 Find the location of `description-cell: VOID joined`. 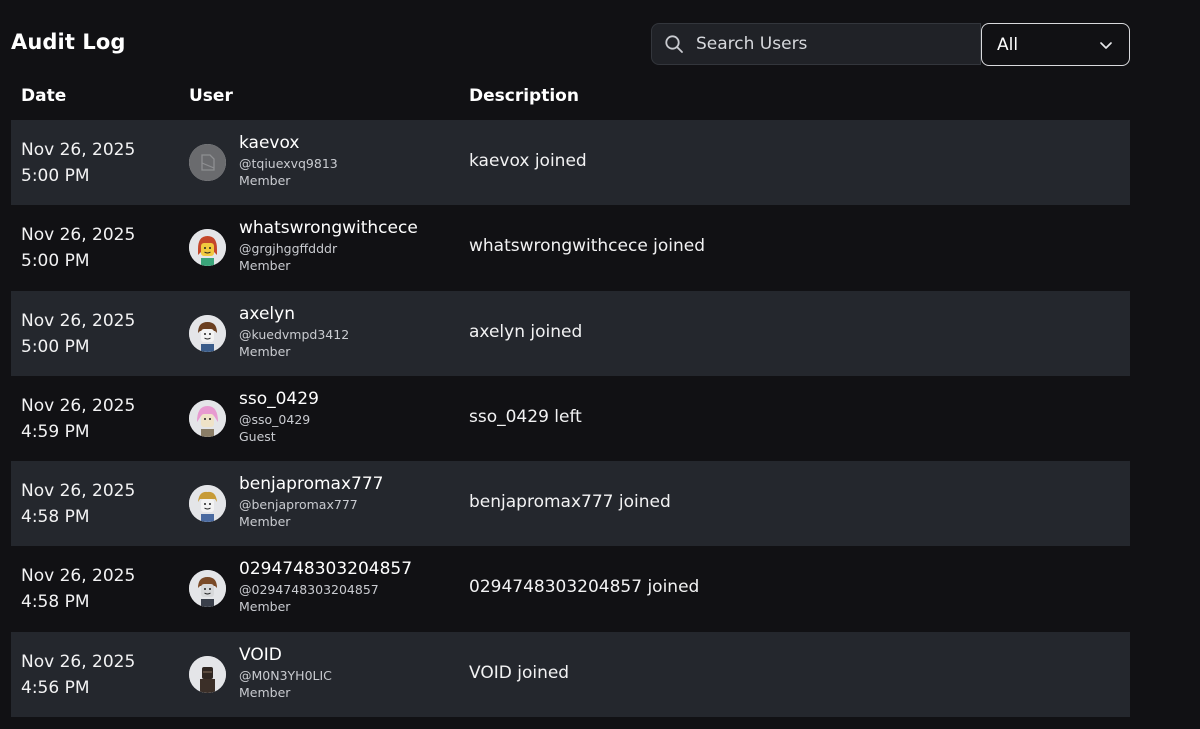

description-cell: VOID joined is located at coordinates (519, 672).